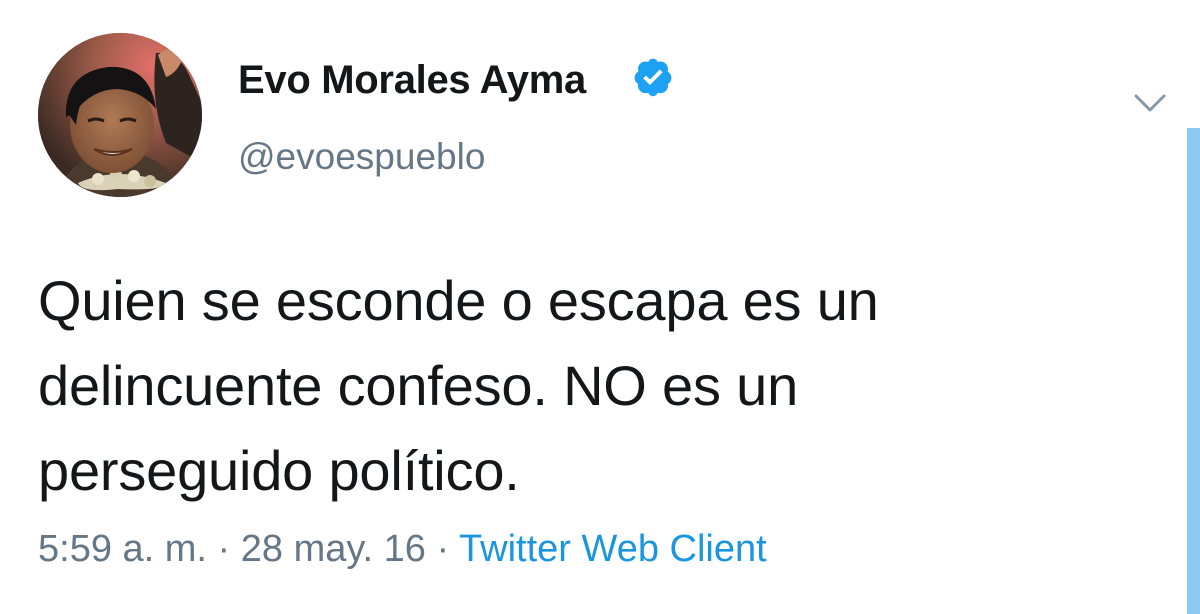 This screenshot has height=614, width=1200. I want to click on avatar, so click(120, 115).